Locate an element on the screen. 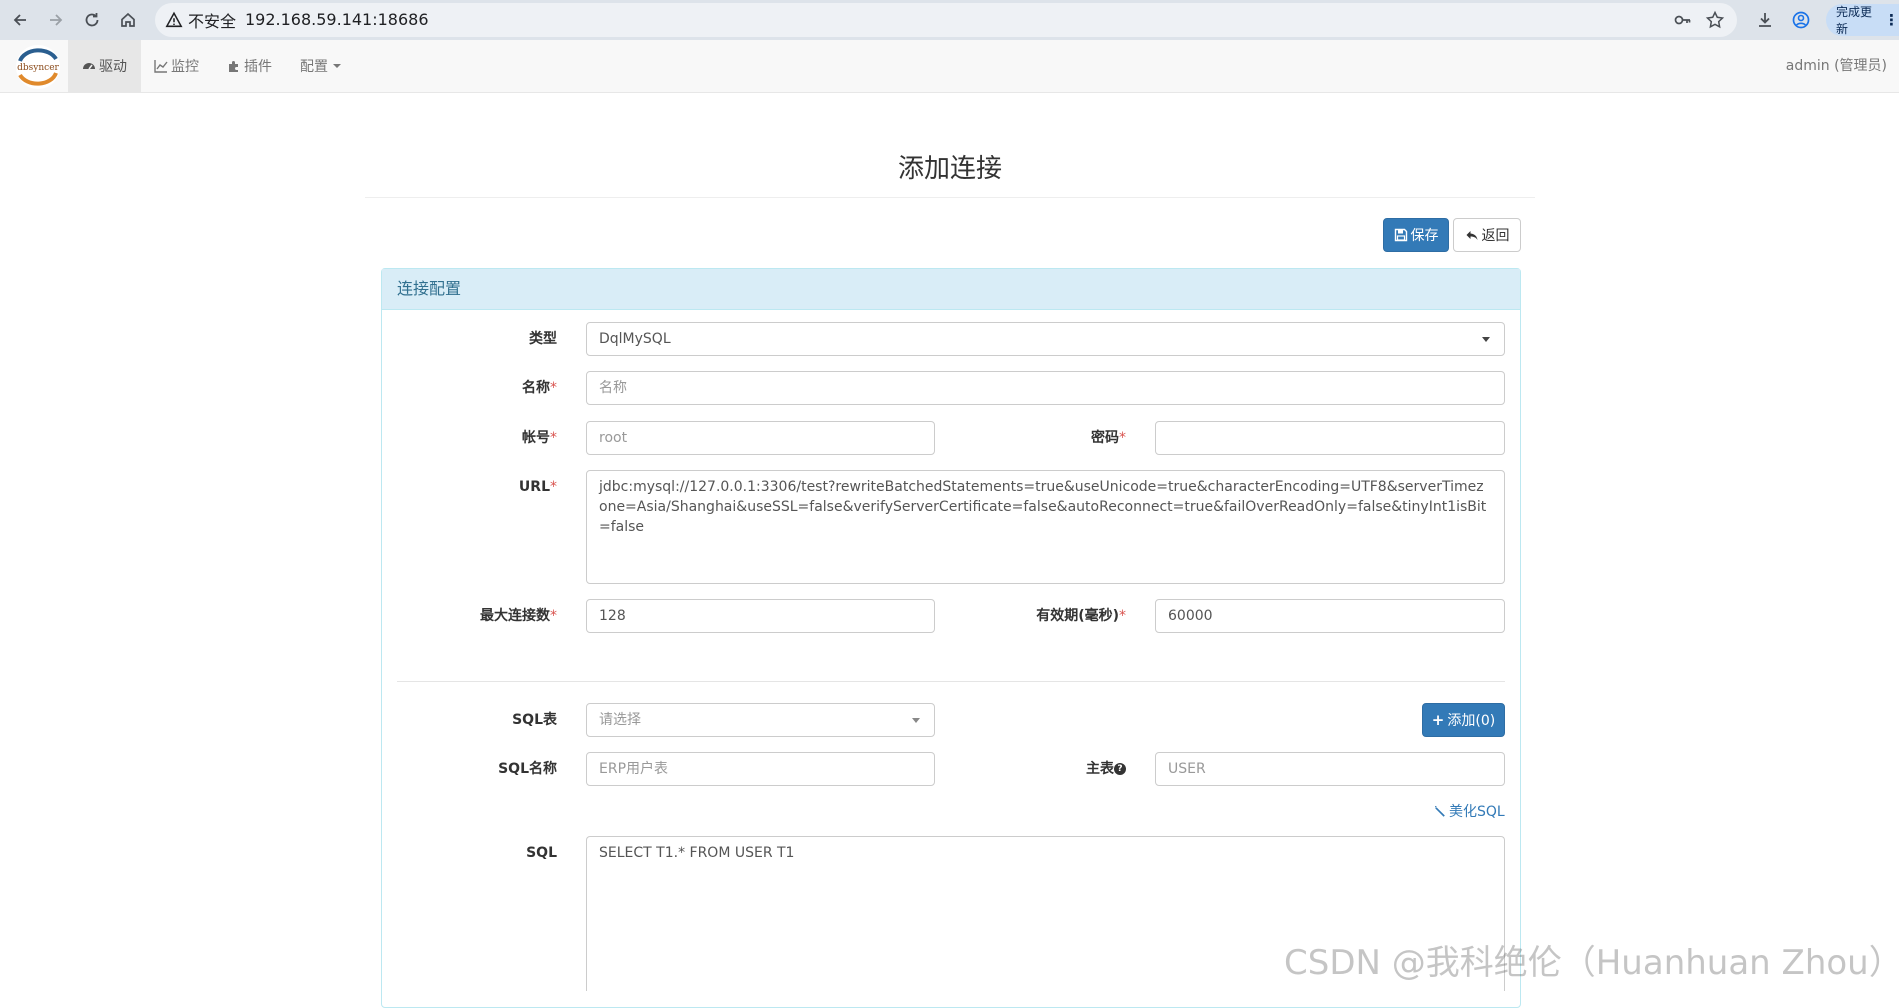 This screenshot has width=1899, height=1008. magic-wand-icon is located at coordinates (1439, 811).